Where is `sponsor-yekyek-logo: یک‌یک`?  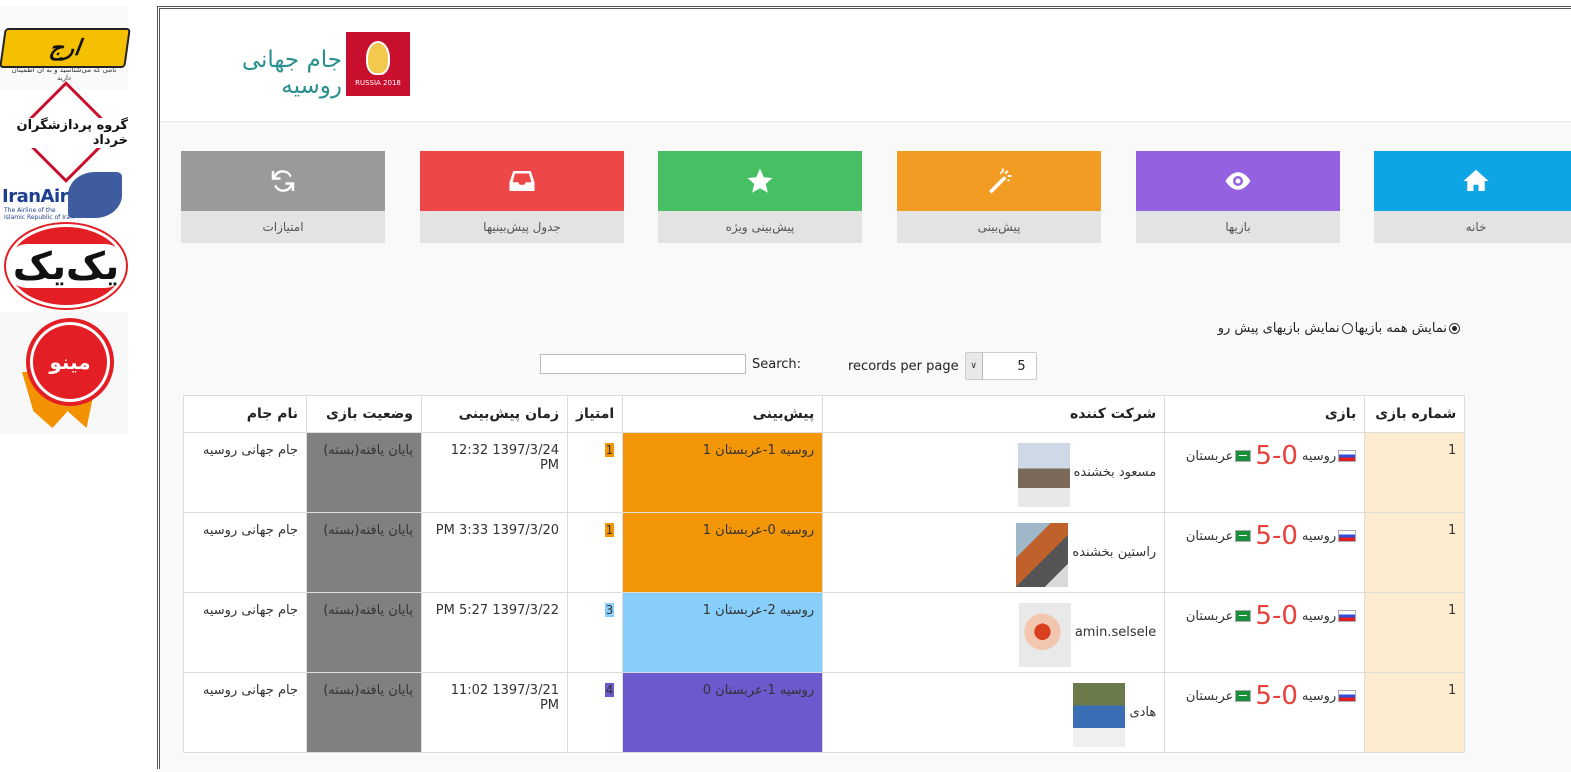
sponsor-yekyek-logo: یک‌یک is located at coordinates (64, 265).